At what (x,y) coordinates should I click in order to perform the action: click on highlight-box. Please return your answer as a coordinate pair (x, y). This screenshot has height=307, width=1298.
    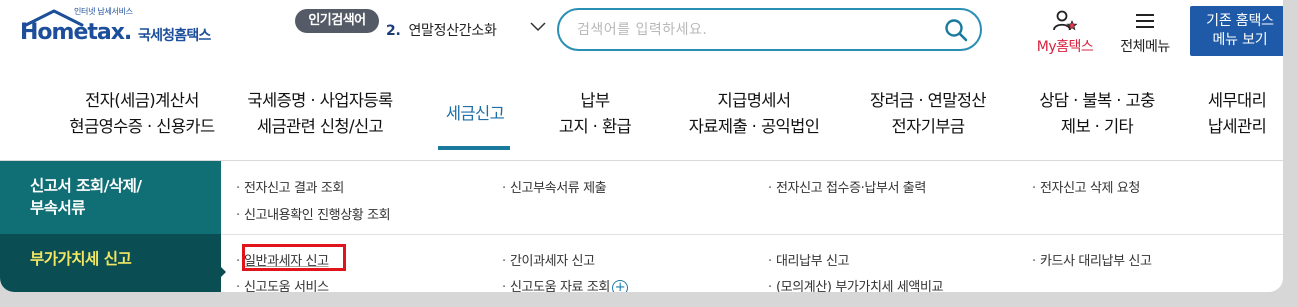
    Looking at the image, I should click on (294, 257).